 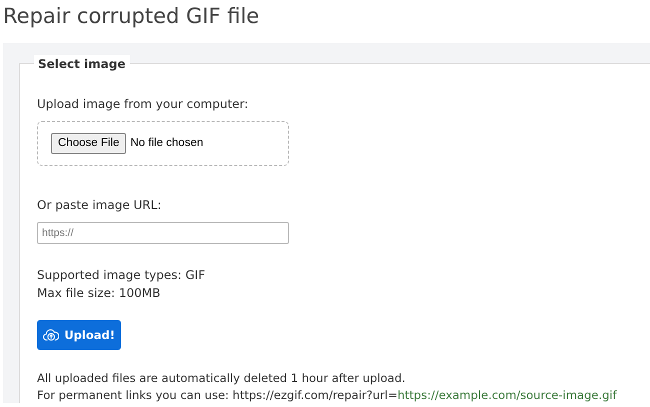 What do you see at coordinates (99, 293) in the screenshot?
I see `info-text: Max file size: 100MB` at bounding box center [99, 293].